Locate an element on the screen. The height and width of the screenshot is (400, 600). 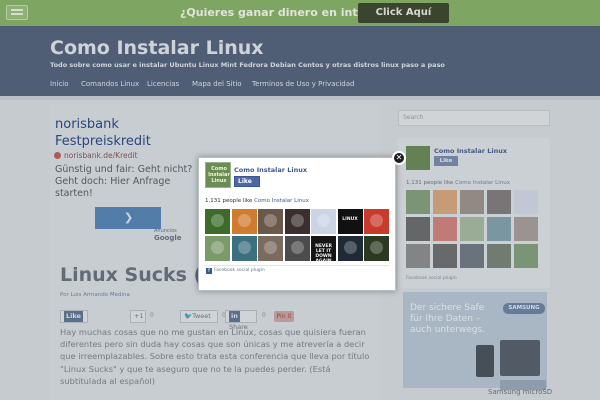
facebook-icon: f is located at coordinates (209, 271).